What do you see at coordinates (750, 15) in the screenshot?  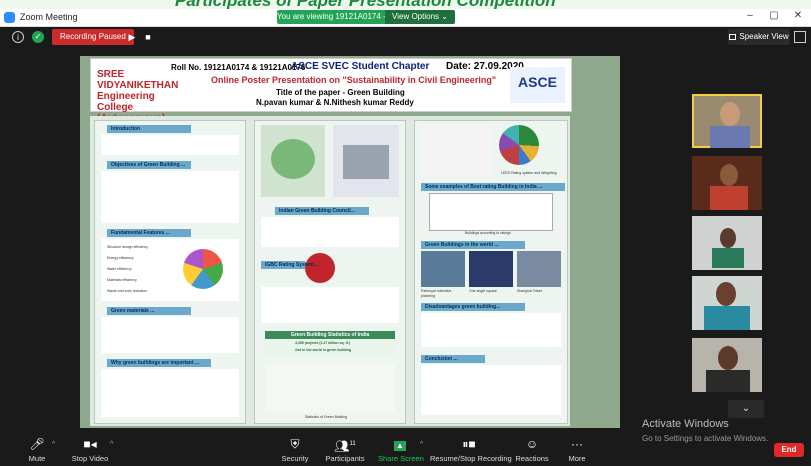 I see `minimize-button: –` at bounding box center [750, 15].